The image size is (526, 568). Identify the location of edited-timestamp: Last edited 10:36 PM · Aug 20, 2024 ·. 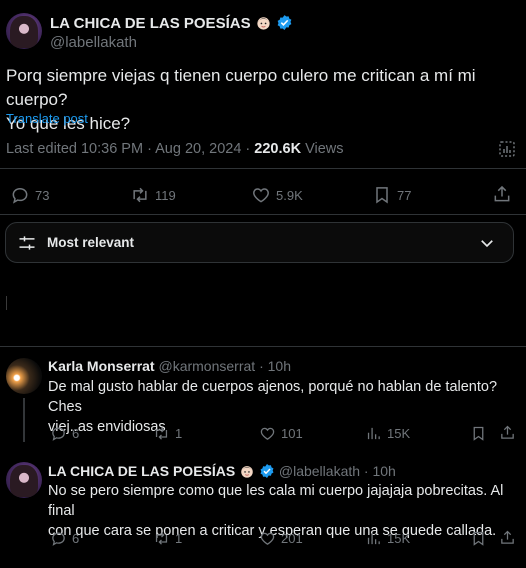
(130, 149).